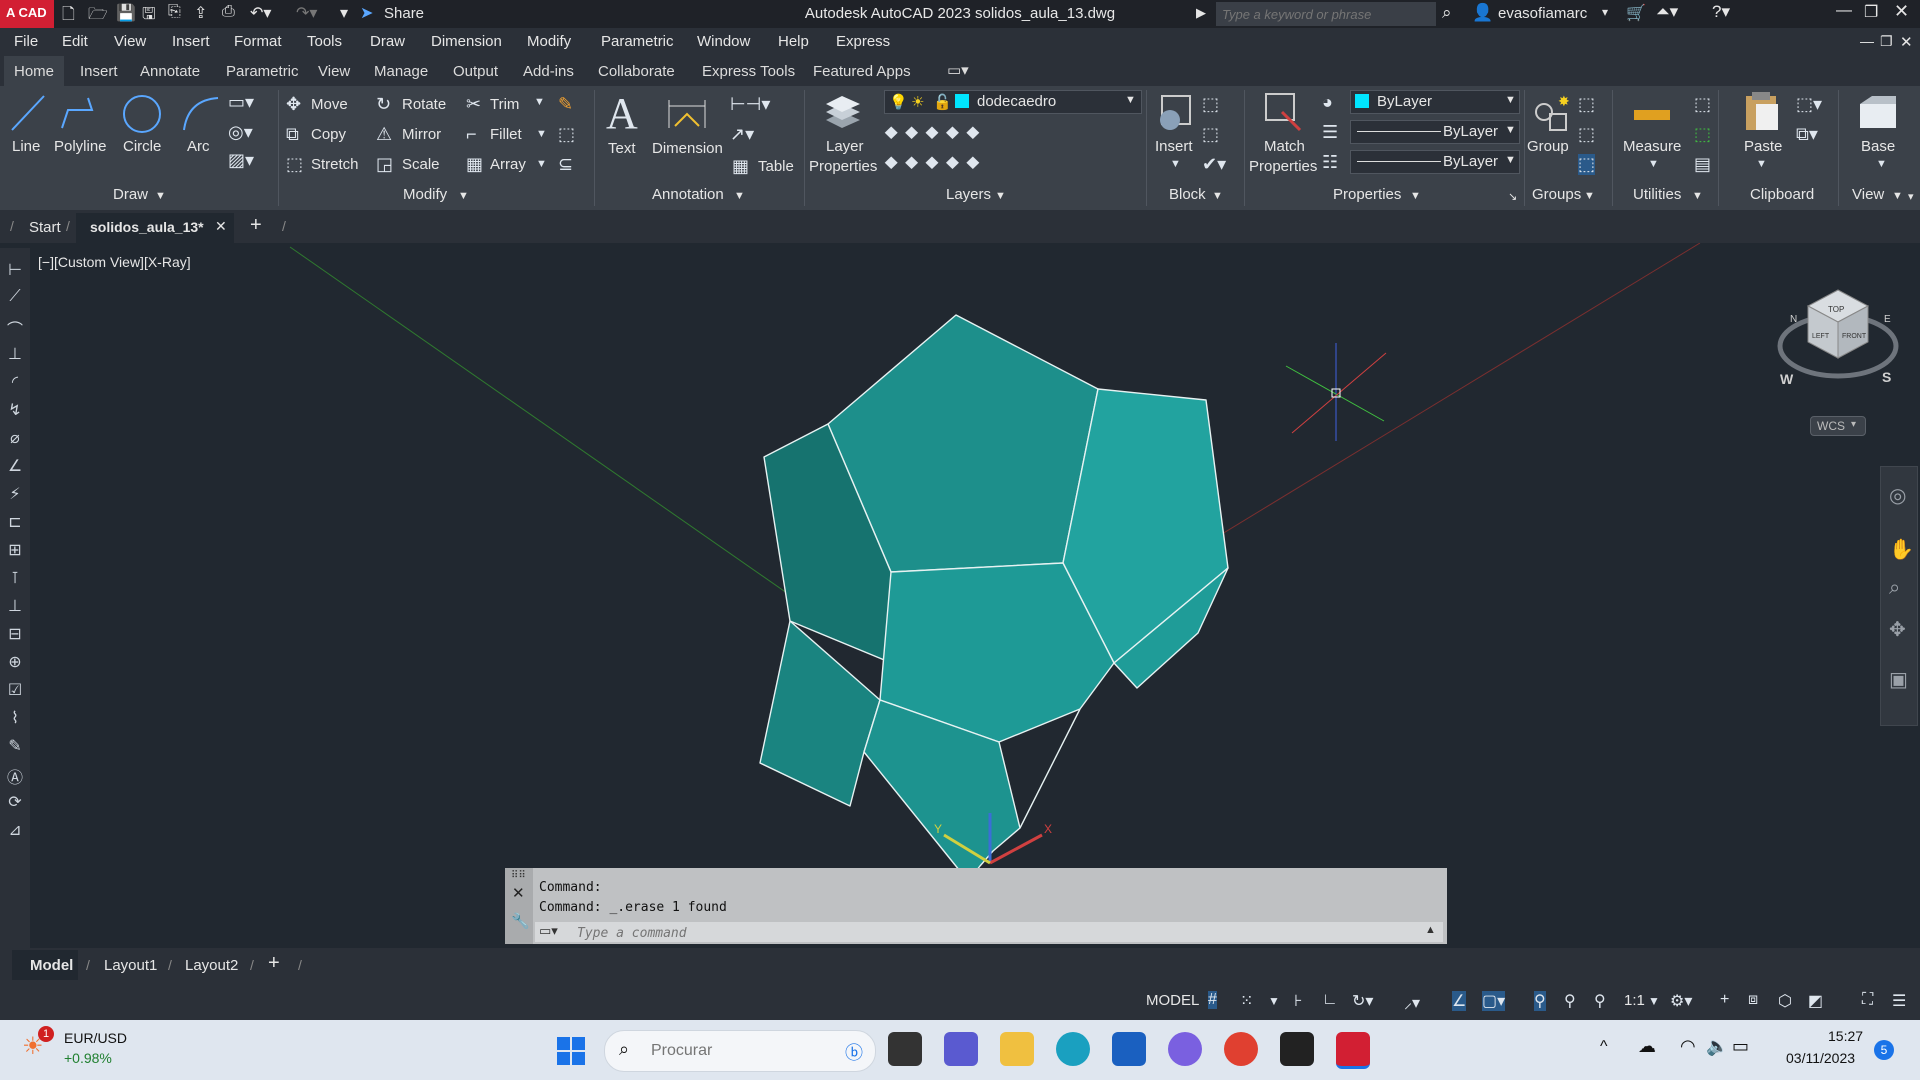 The width and height of the screenshot is (1920, 1080). I want to click on expand-arrow-icon: ▶, so click(1201, 13).